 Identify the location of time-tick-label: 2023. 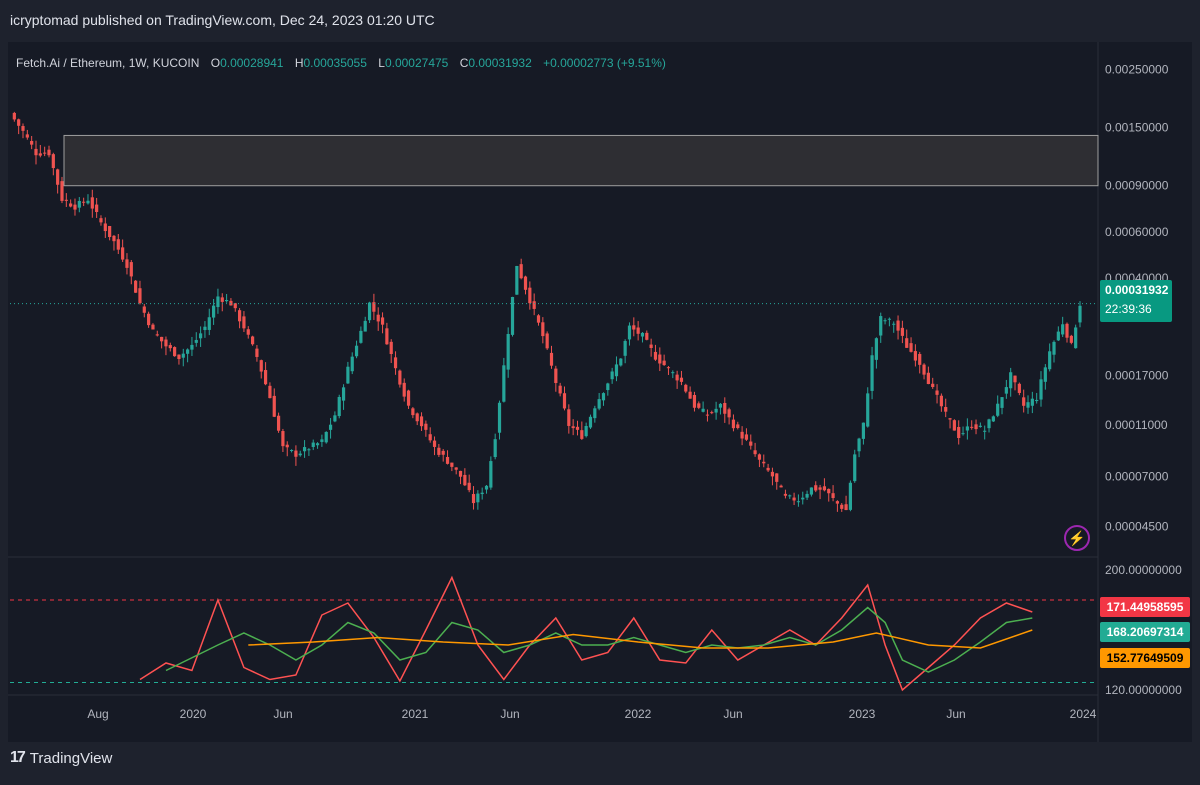
(862, 714).